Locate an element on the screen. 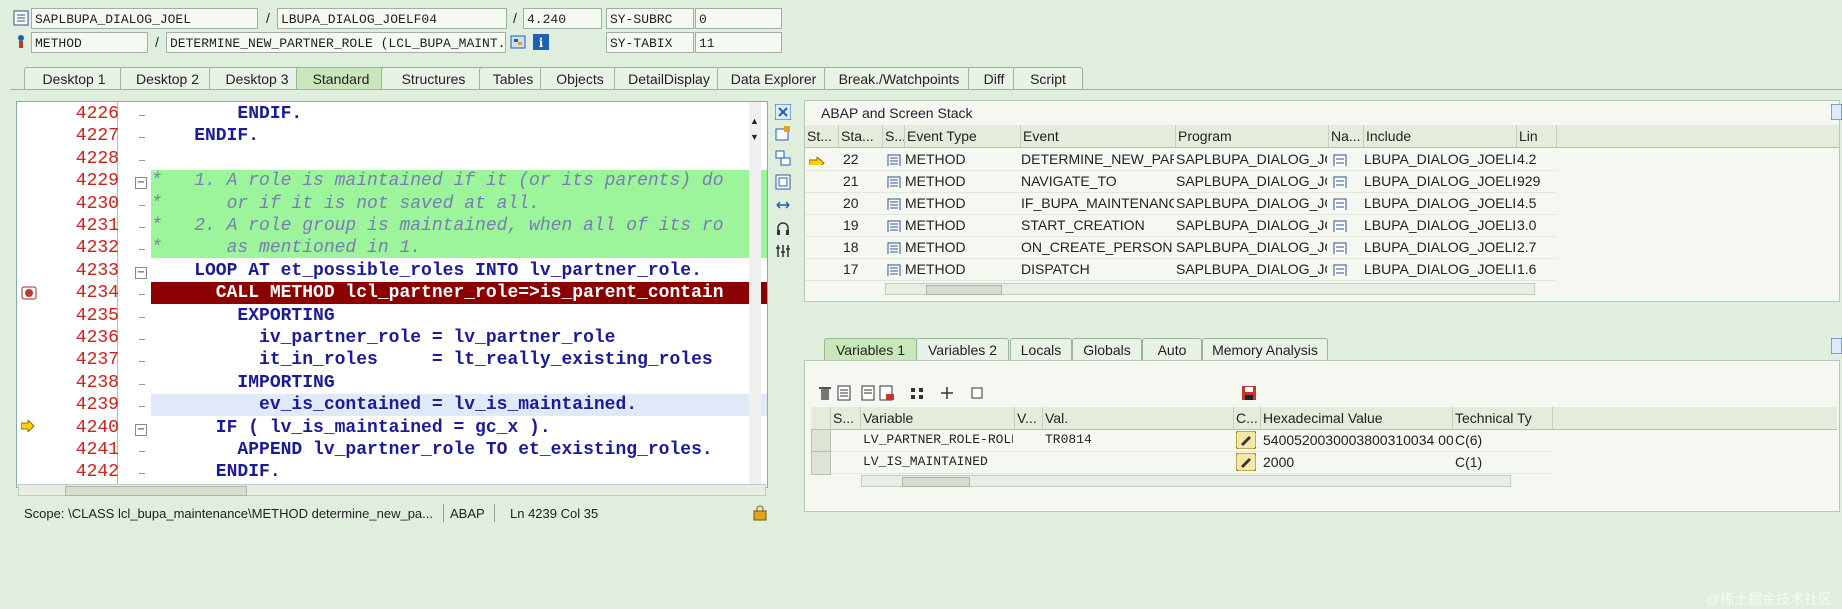 The width and height of the screenshot is (1842, 609). tab-variables-2: Variables 2 is located at coordinates (962, 349).